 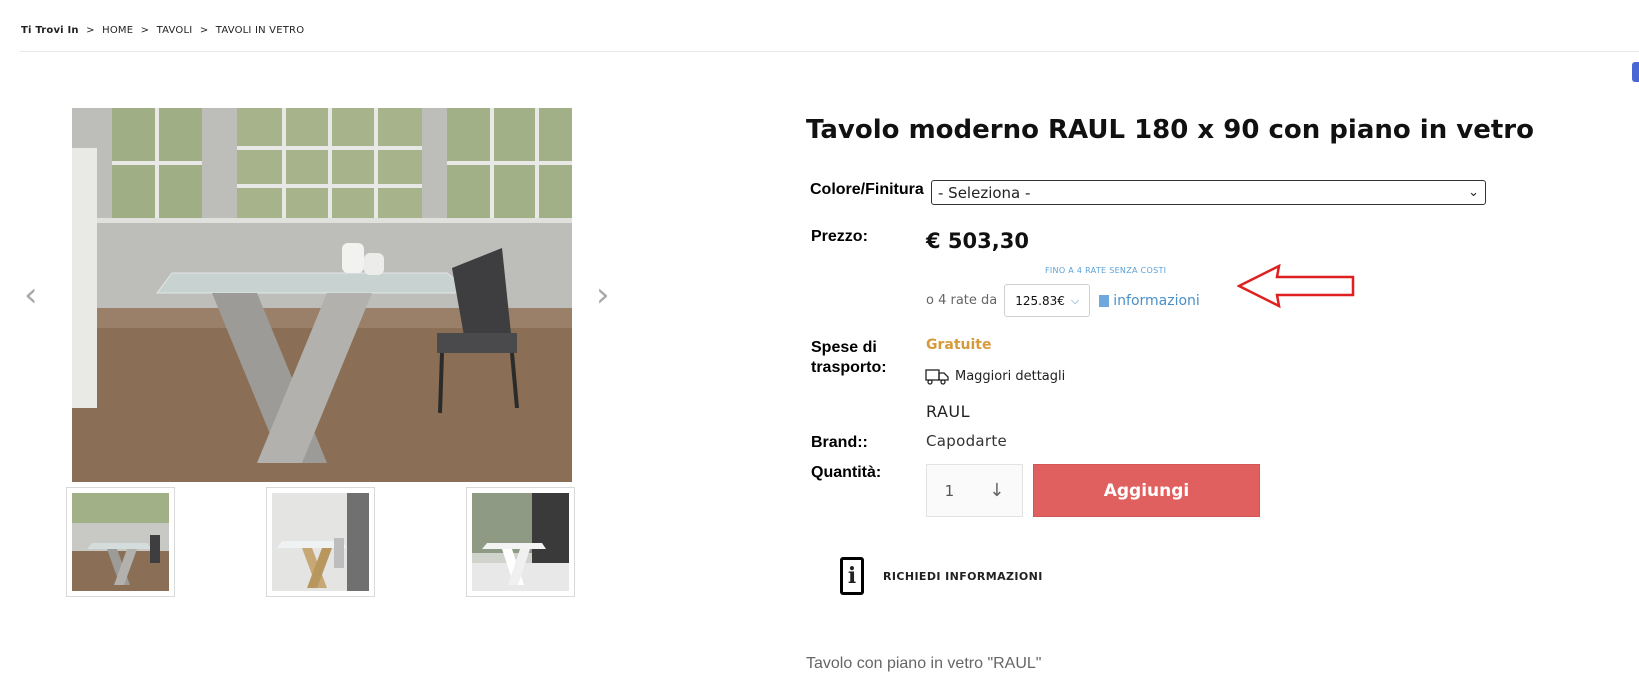 What do you see at coordinates (924, 663) in the screenshot?
I see `product-description: Tavolo con piano in vetro "RAUL"` at bounding box center [924, 663].